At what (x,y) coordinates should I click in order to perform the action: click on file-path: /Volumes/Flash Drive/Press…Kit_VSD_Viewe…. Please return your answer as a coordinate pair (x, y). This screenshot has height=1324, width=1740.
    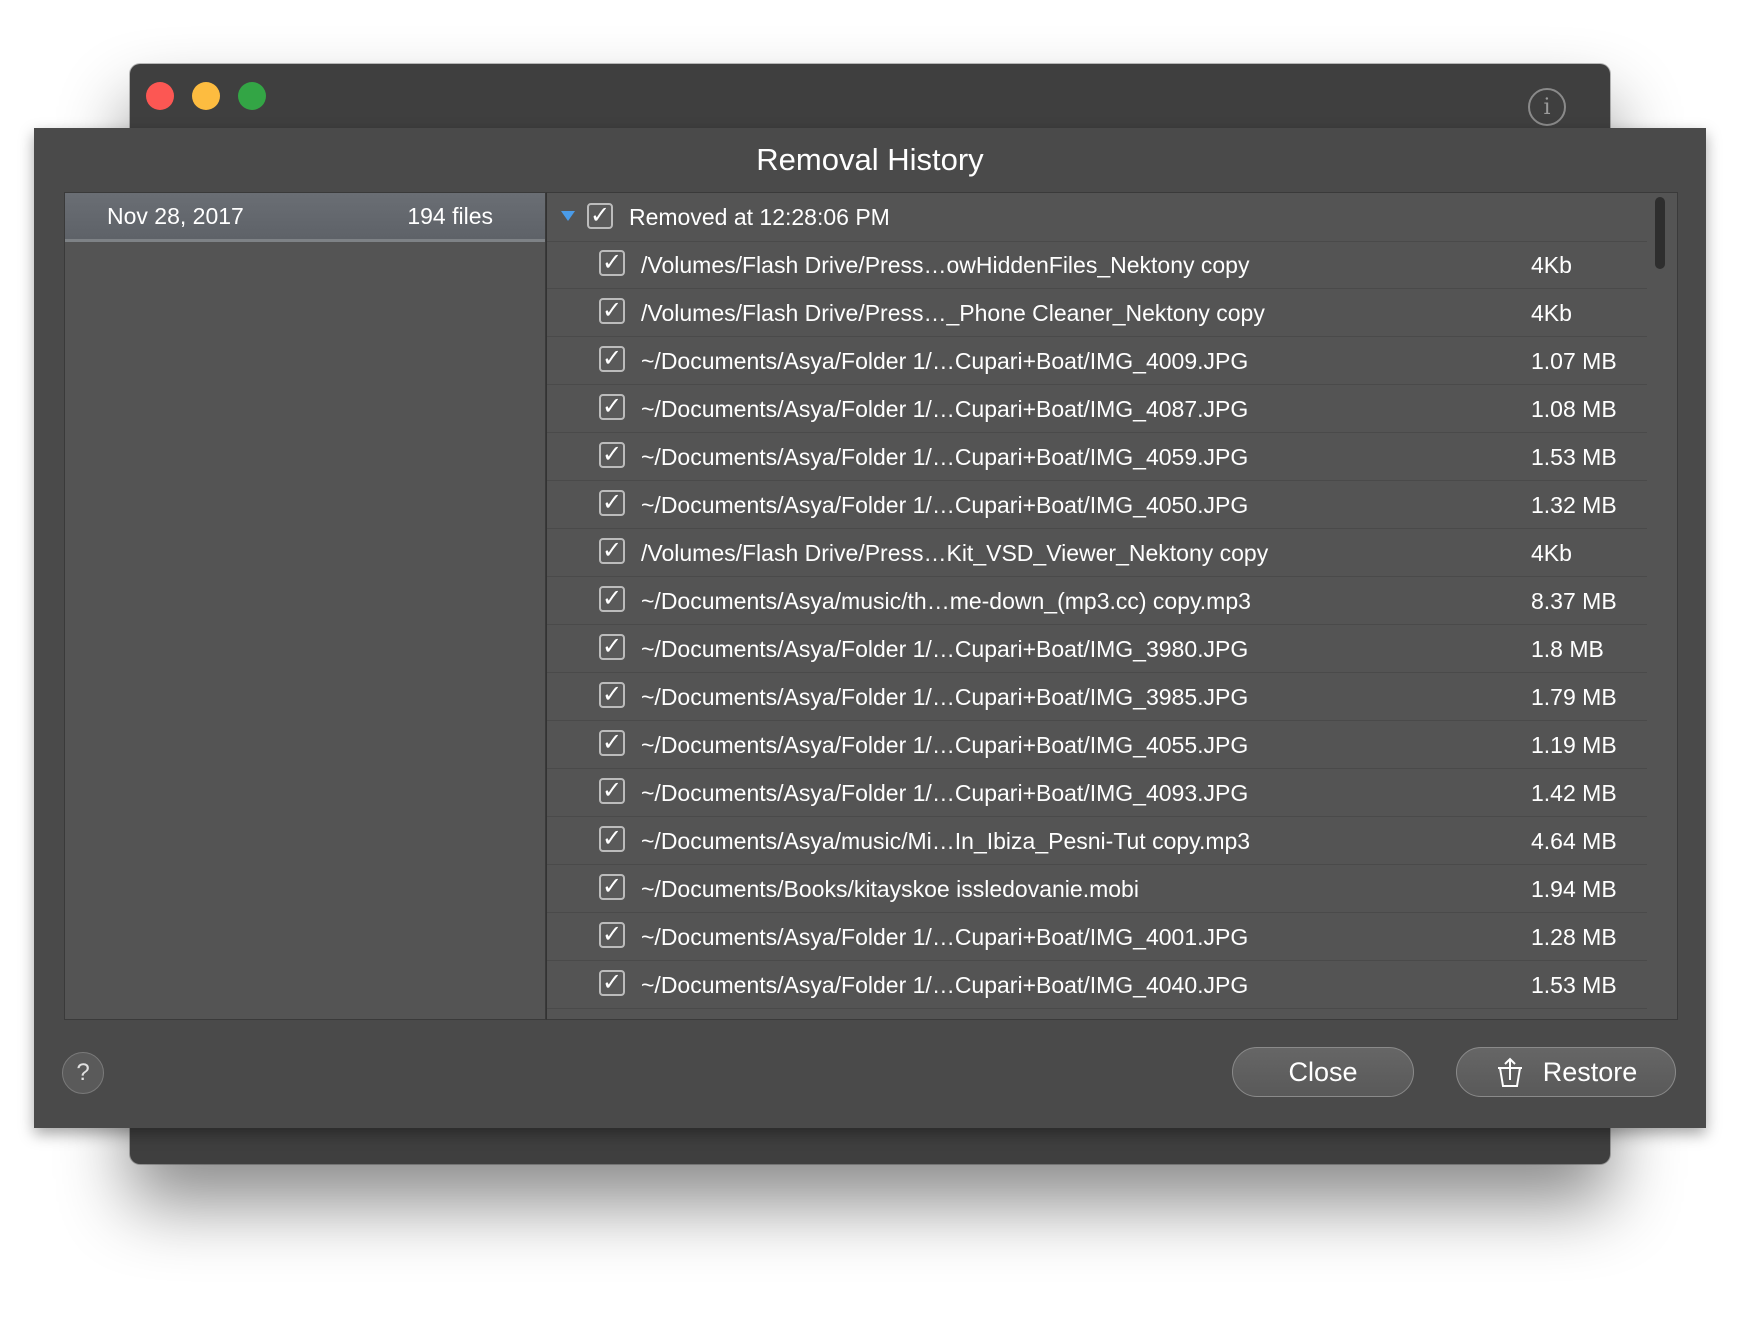
    Looking at the image, I should click on (955, 553).